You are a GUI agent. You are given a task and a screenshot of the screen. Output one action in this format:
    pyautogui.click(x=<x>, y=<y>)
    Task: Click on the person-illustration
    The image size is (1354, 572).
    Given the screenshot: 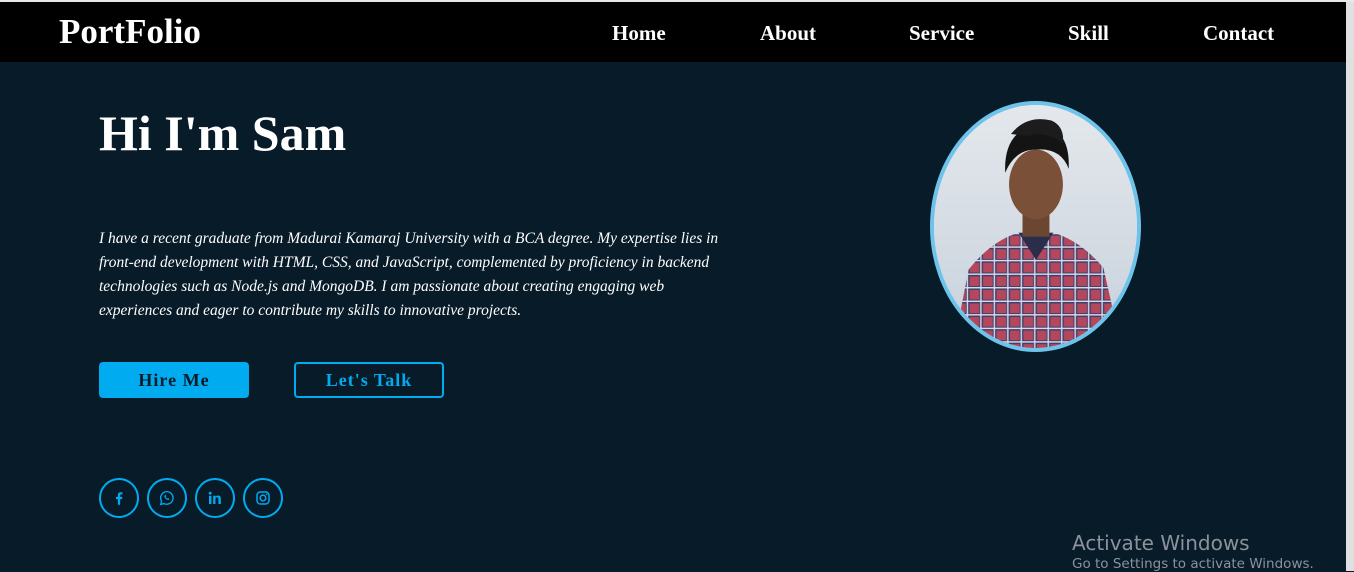 What is the action you would take?
    pyautogui.click(x=1035, y=226)
    